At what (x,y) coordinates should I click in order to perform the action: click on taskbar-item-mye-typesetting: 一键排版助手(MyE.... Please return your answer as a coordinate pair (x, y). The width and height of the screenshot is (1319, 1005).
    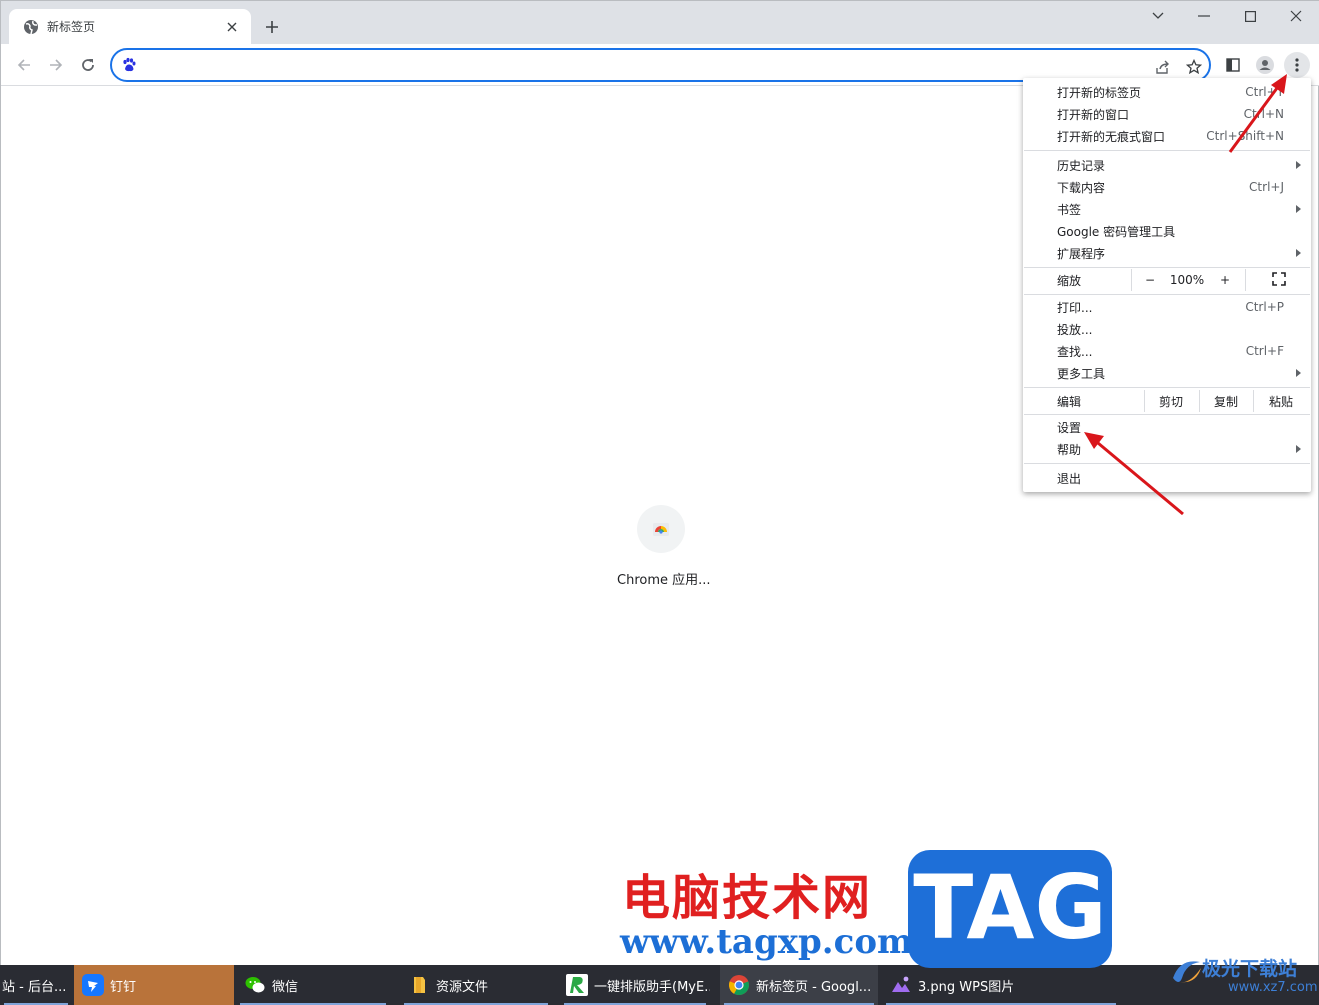
    Looking at the image, I should click on (635, 985).